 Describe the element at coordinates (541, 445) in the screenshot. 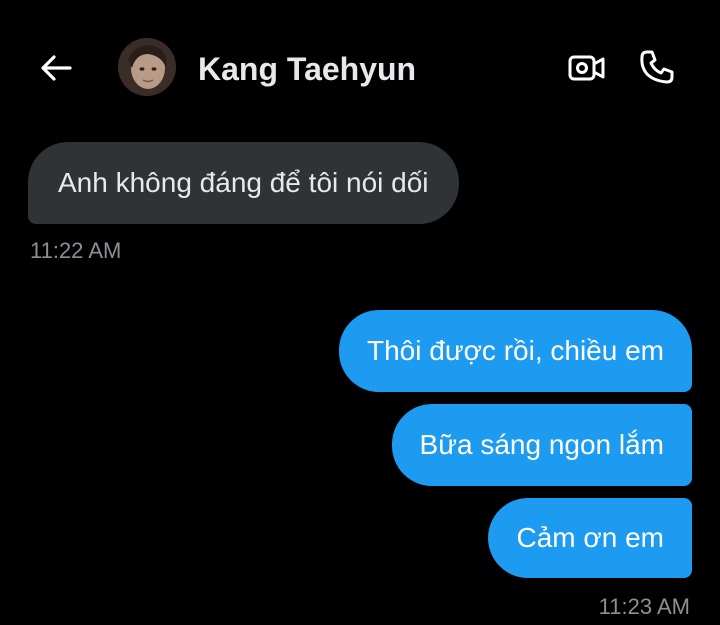

I see `sent-message-bubble: Bữa sáng ngon lắm` at that location.